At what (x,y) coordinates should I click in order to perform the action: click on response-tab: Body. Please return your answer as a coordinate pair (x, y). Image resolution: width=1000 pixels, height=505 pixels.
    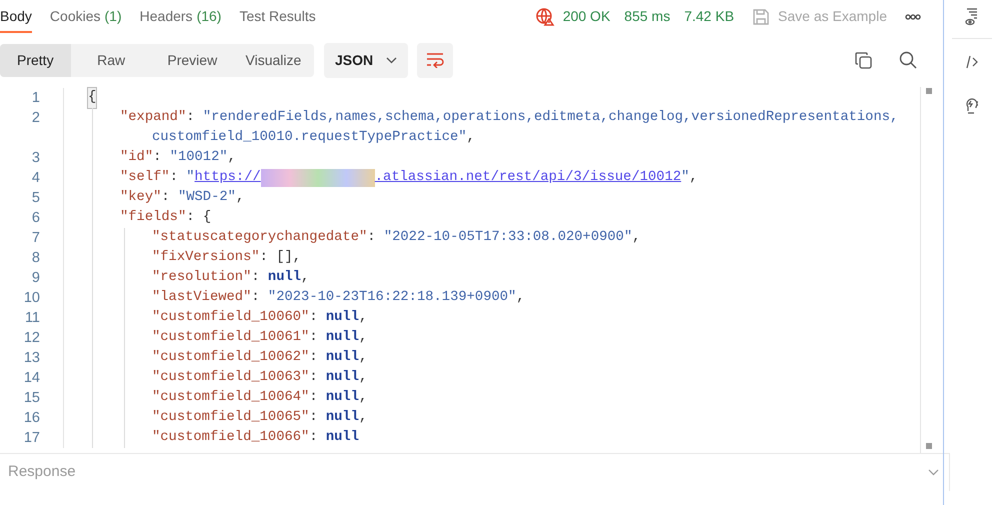
    Looking at the image, I should click on (16, 16).